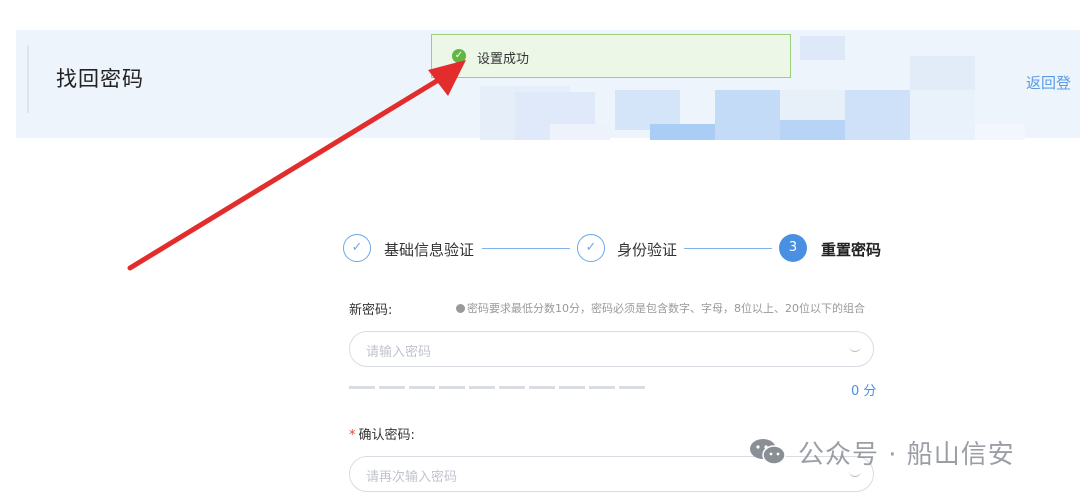  Describe the element at coordinates (851, 250) in the screenshot. I see `step-3-label: 重置密码` at that location.